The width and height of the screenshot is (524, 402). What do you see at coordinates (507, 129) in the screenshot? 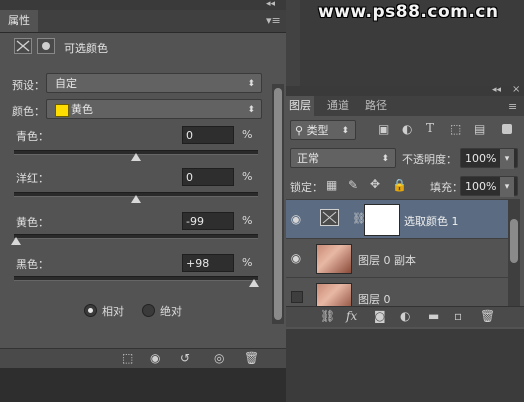
I see `filter-toggle-icon` at bounding box center [507, 129].